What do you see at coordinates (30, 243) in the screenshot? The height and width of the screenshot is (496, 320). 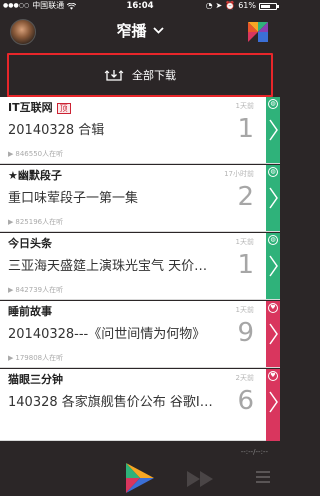 I see `channel-name: 今日头条` at bounding box center [30, 243].